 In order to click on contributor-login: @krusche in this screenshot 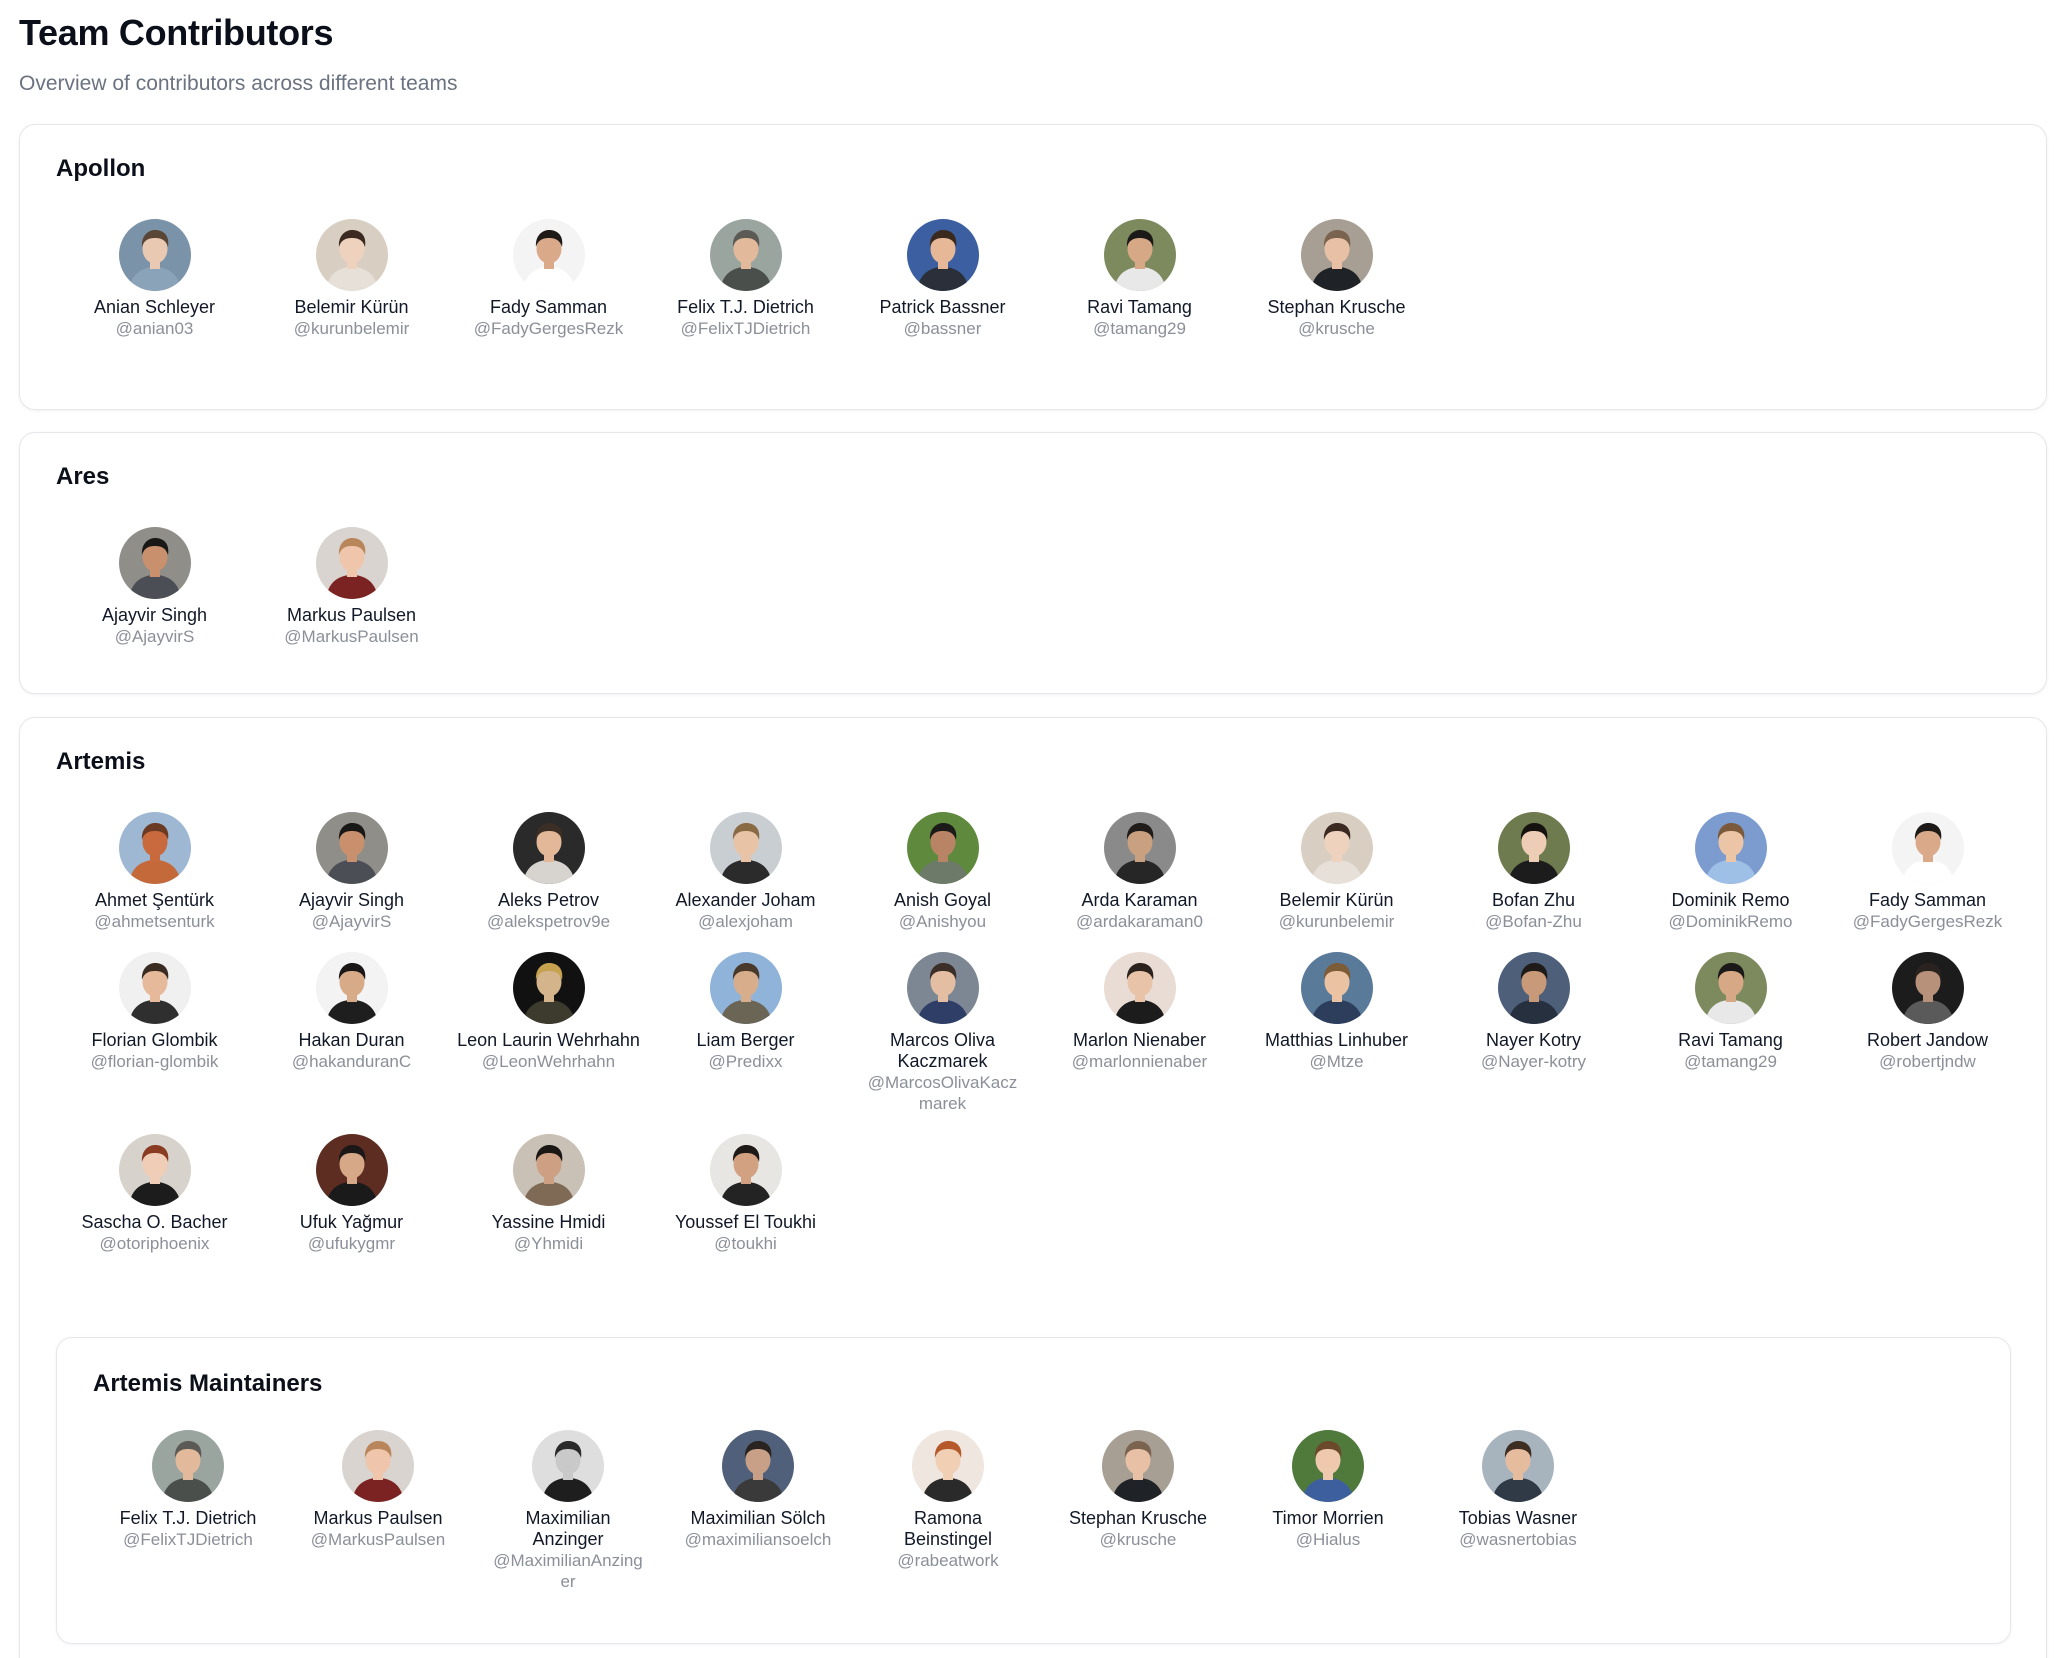, I will do `click(1336, 328)`.